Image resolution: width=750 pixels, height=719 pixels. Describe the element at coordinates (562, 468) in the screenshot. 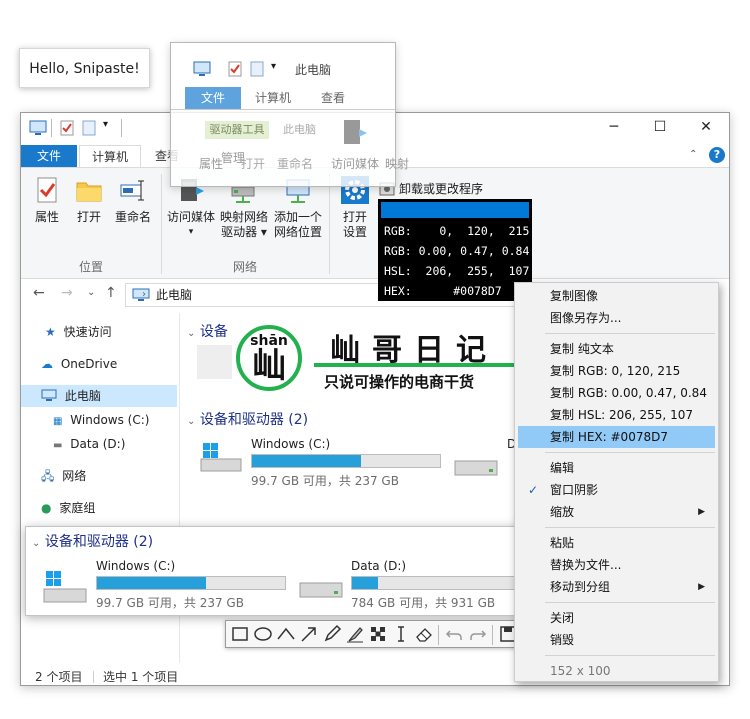

I see `menu-item-label: 编辑` at that location.